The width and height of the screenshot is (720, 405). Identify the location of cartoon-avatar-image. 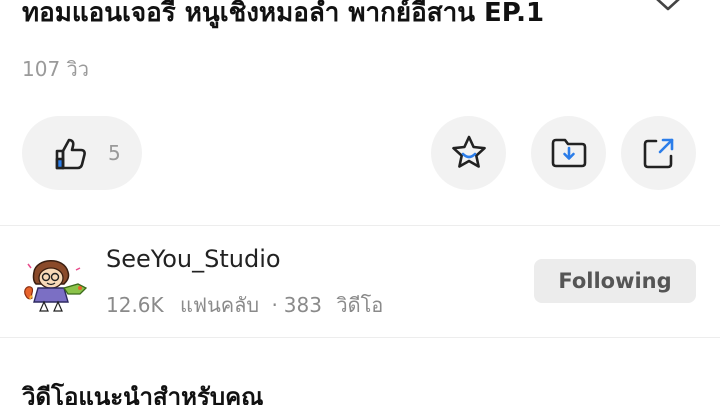
(55, 282).